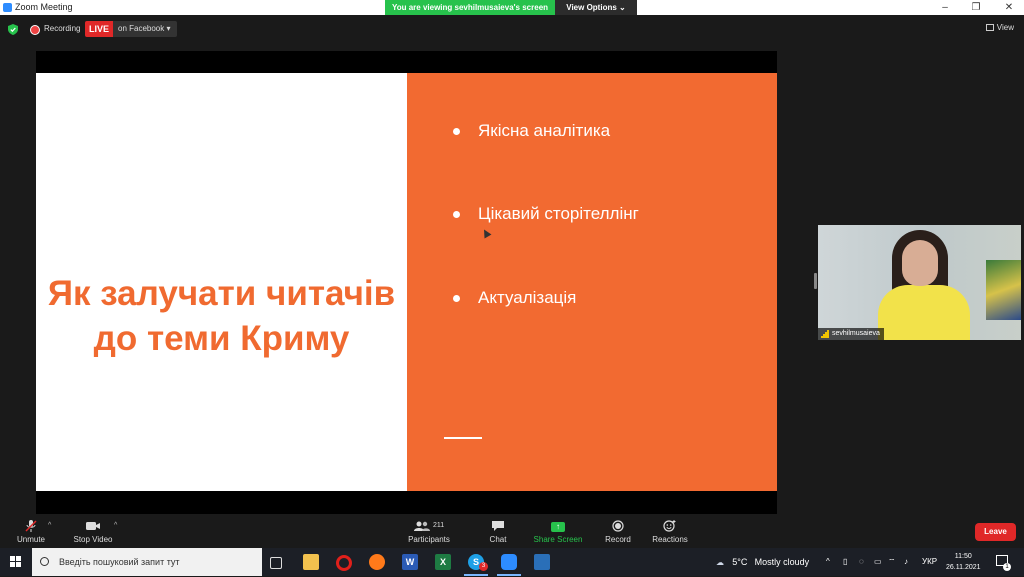  I want to click on slide-bullet: Цікавий сторітеллінг, so click(546, 214).